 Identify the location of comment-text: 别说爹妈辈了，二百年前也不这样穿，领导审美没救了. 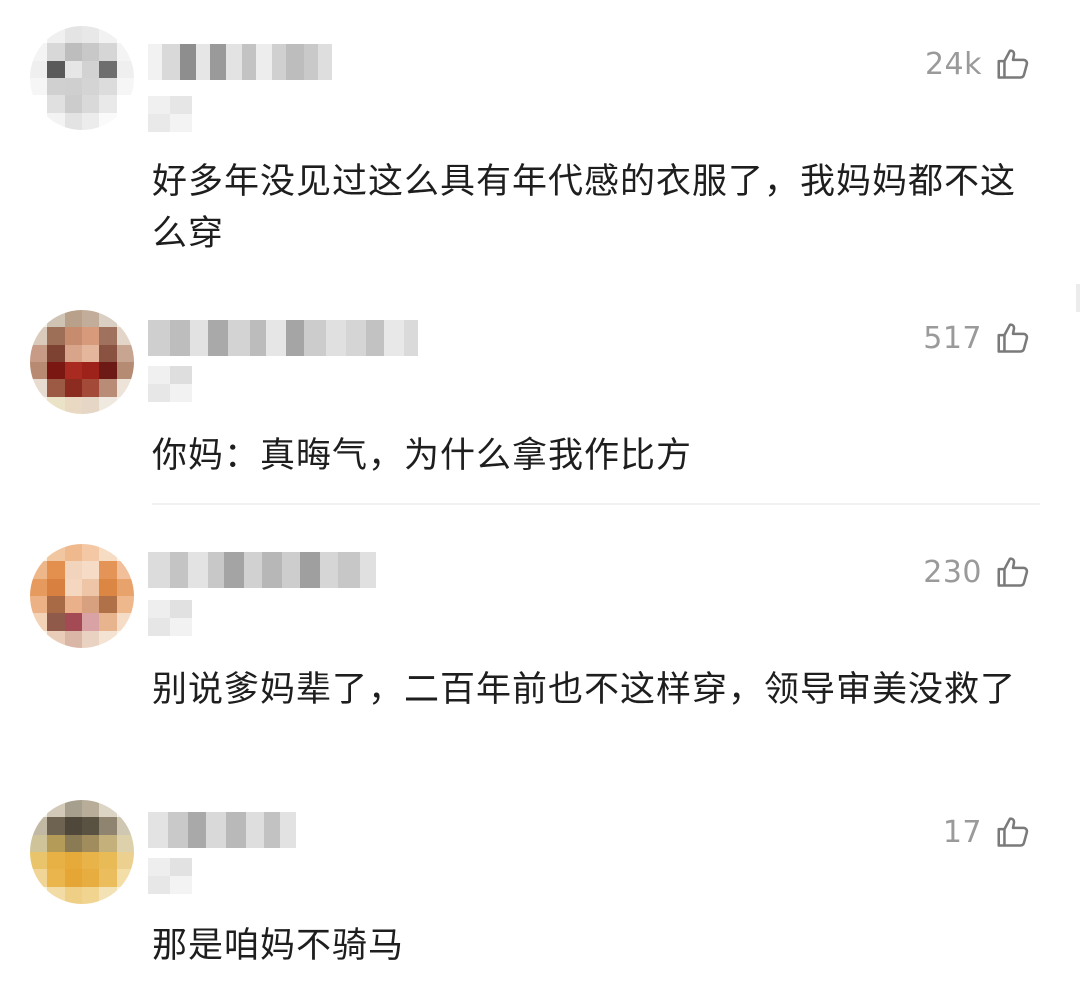
(584, 690).